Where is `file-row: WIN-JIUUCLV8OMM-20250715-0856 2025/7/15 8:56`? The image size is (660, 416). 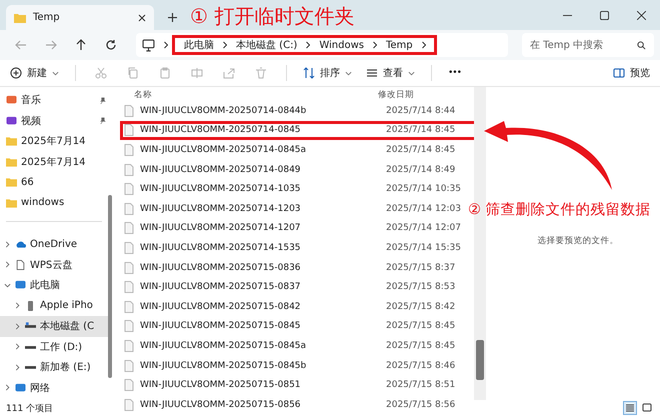
file-row: WIN-JIUUCLV8OMM-20250715-0856 2025/7/15 8:56 is located at coordinates (297, 404).